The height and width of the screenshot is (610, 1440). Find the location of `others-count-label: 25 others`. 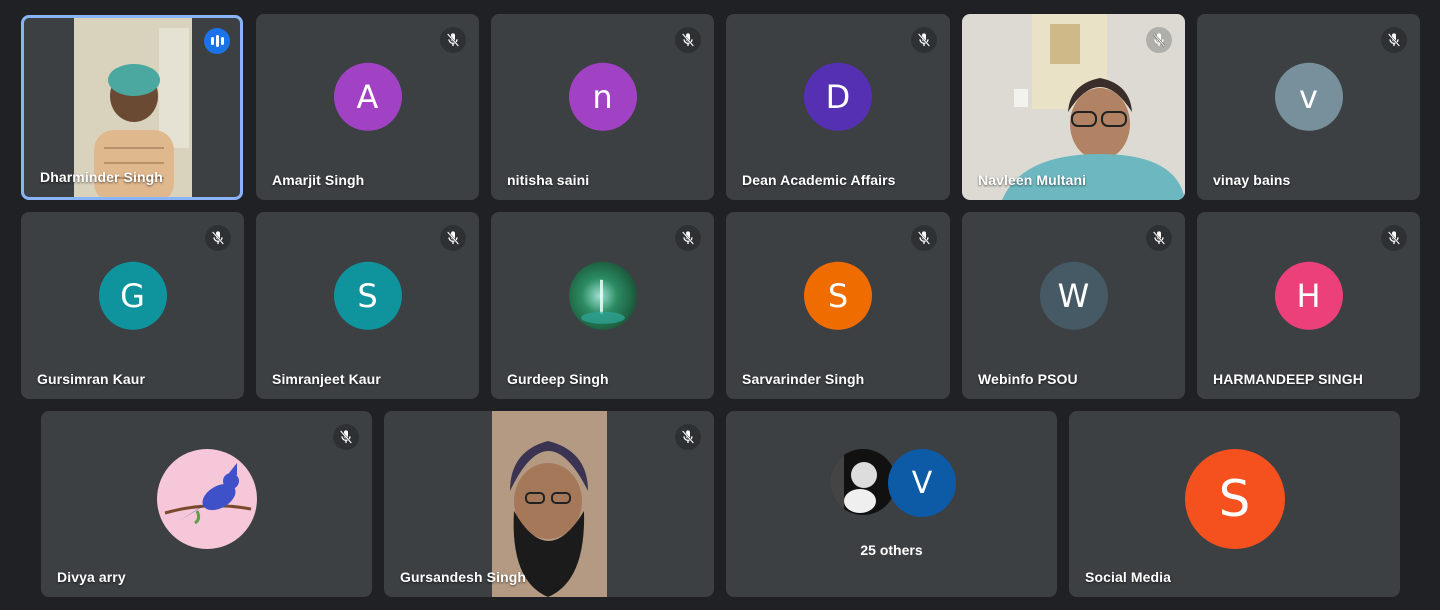

others-count-label: 25 others is located at coordinates (891, 550).